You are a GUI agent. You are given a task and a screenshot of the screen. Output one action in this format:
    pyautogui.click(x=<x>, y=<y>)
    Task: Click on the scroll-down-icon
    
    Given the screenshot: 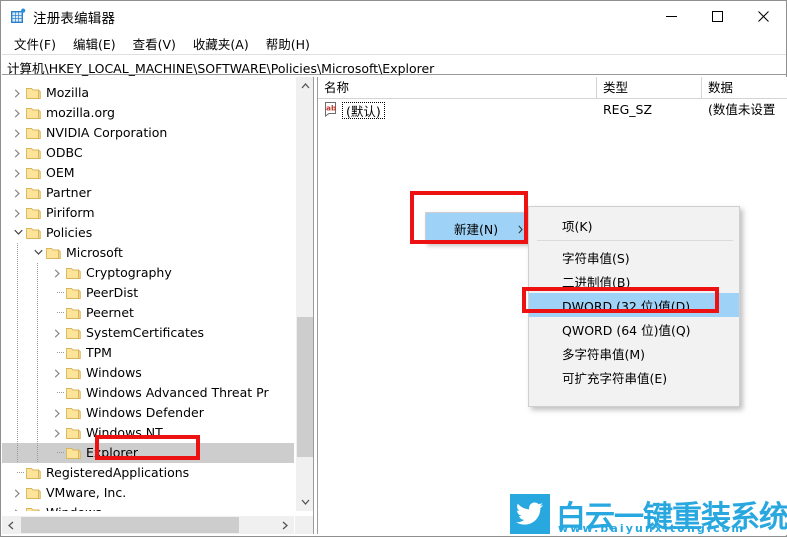 What is the action you would take?
    pyautogui.click(x=304, y=502)
    